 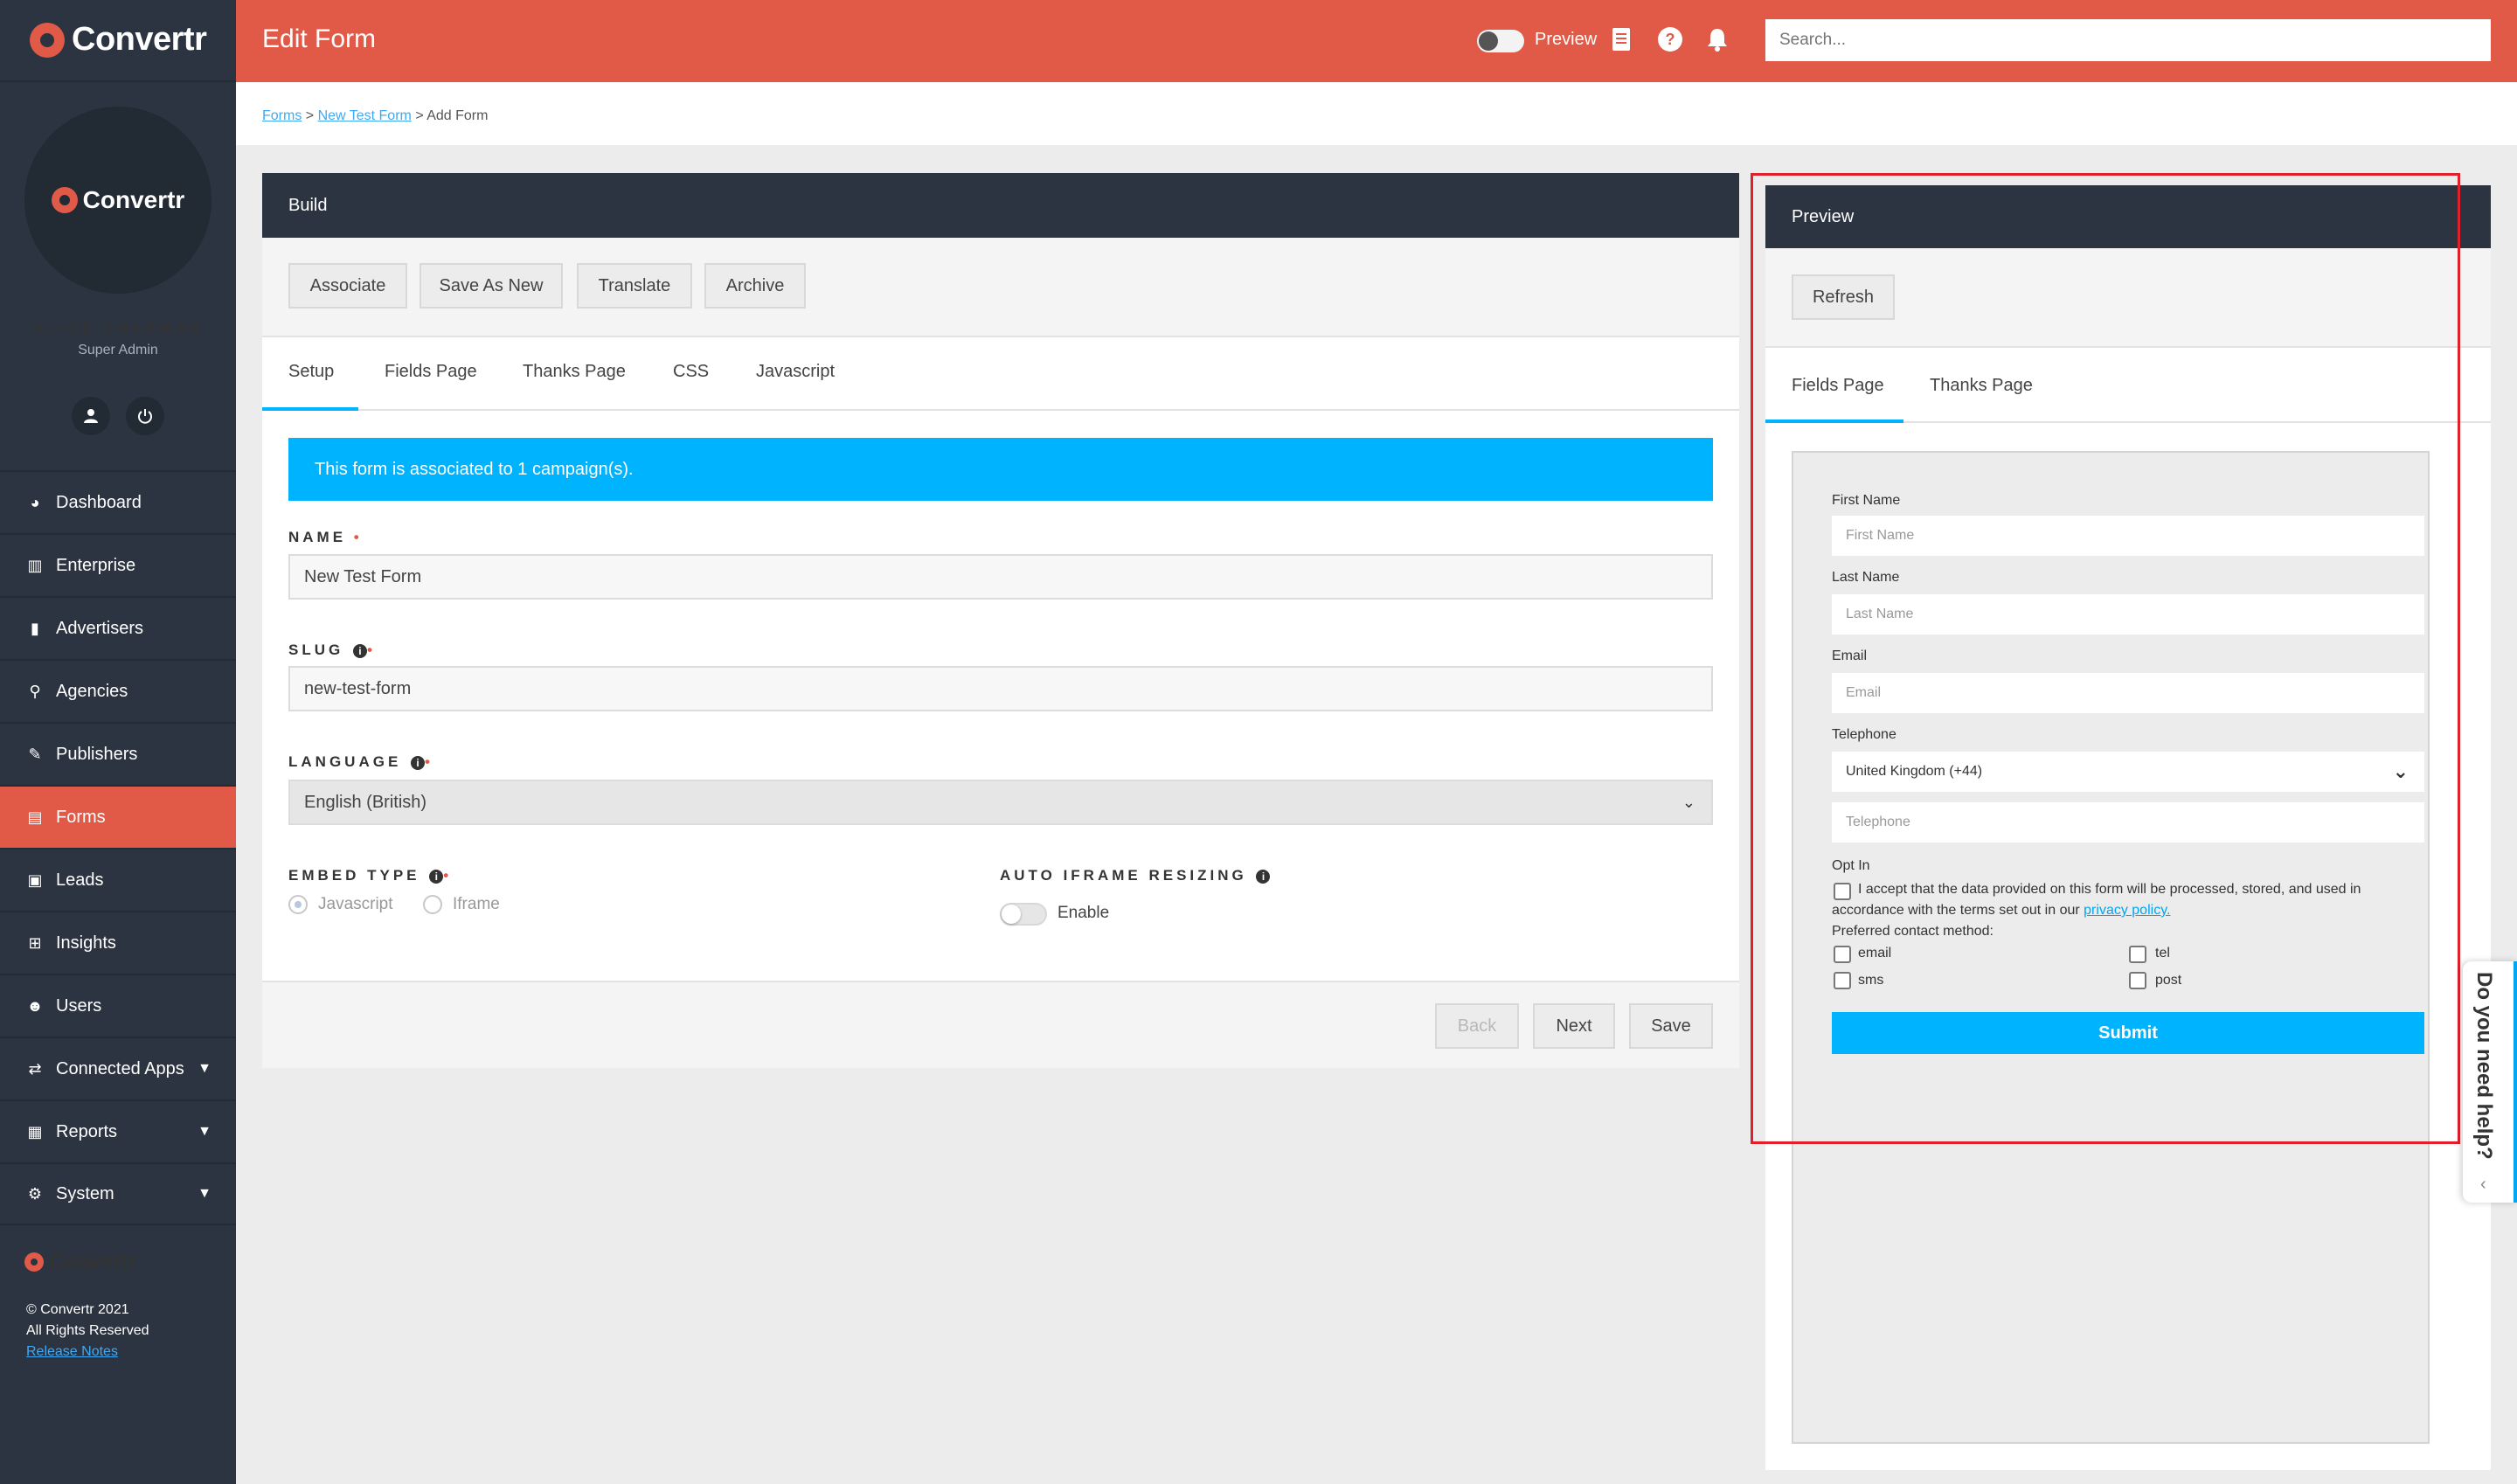 I want to click on email-input: Email, so click(x=2128, y=693).